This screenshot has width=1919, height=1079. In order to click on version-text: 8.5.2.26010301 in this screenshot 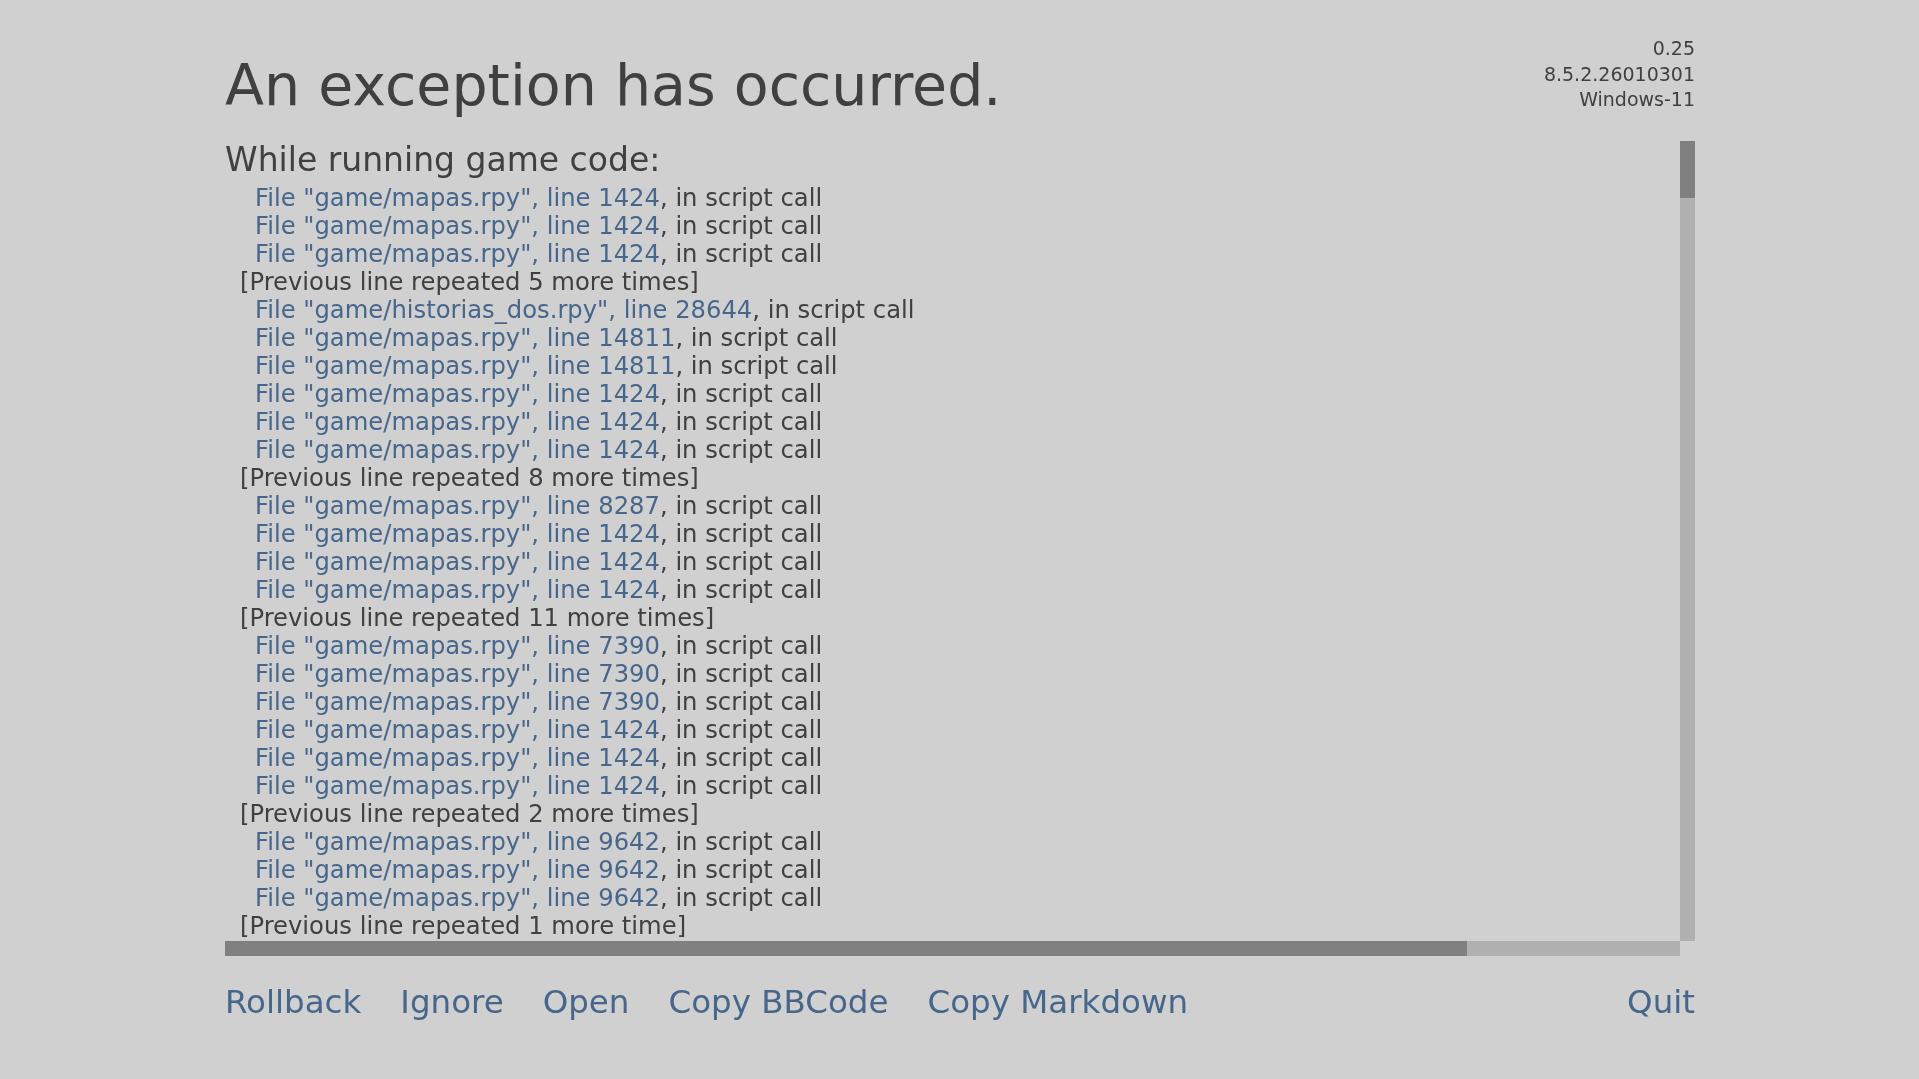, I will do `click(1619, 74)`.